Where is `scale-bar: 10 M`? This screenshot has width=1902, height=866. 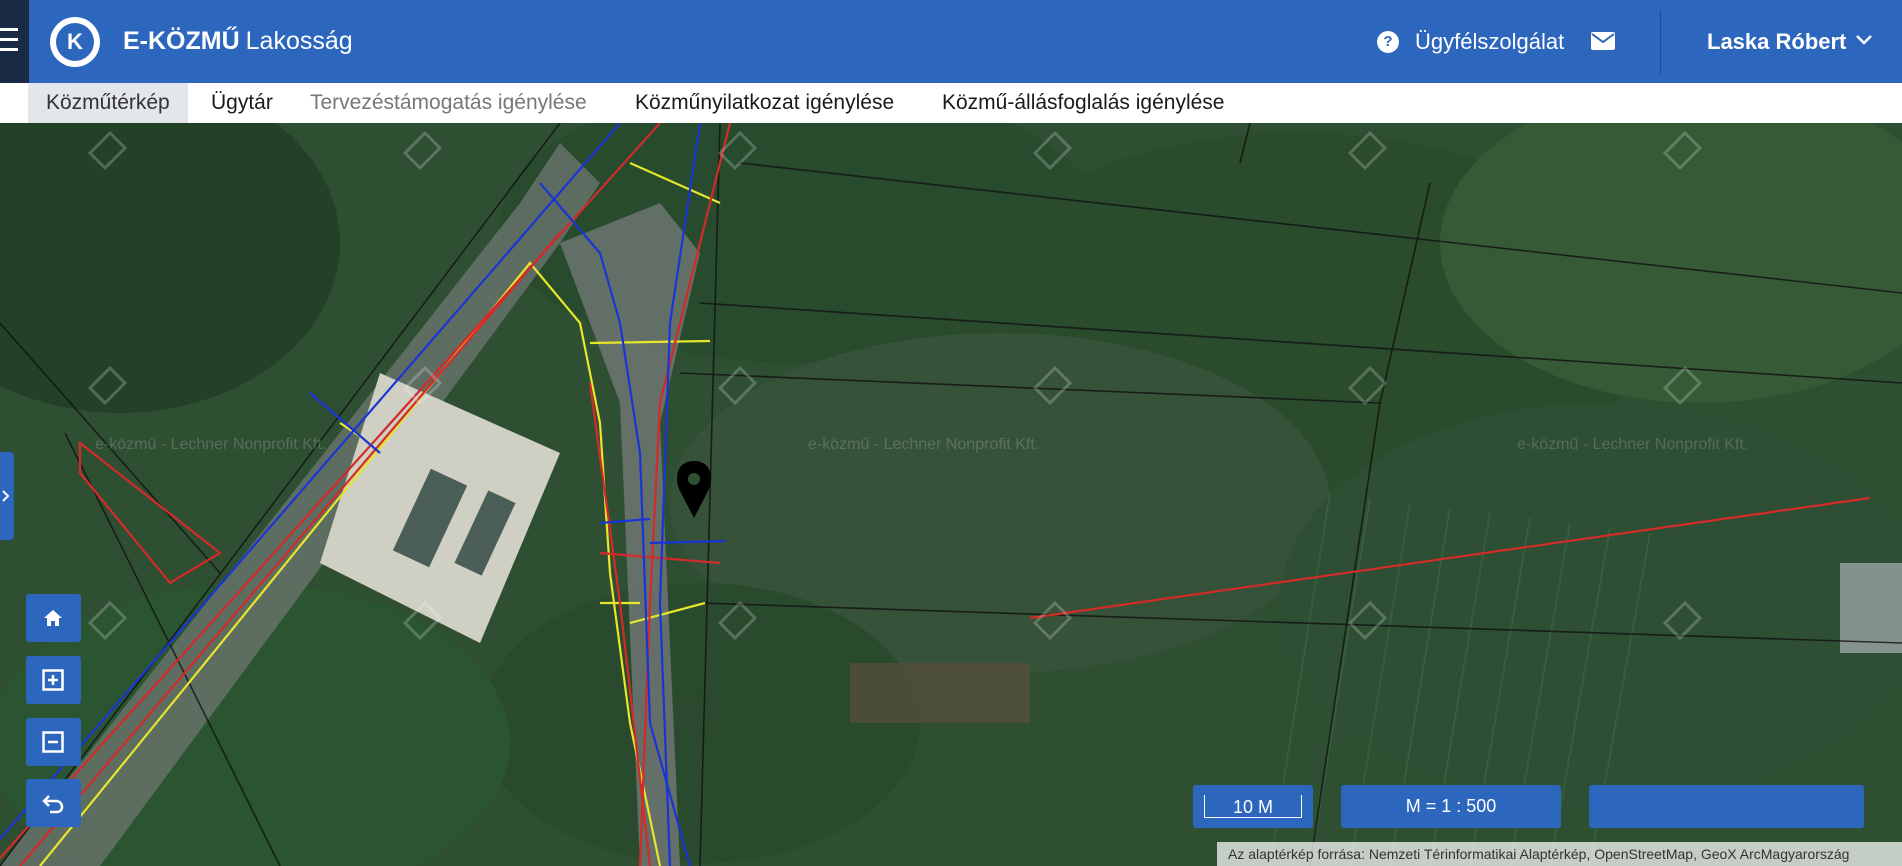
scale-bar: 10 M is located at coordinates (1253, 806).